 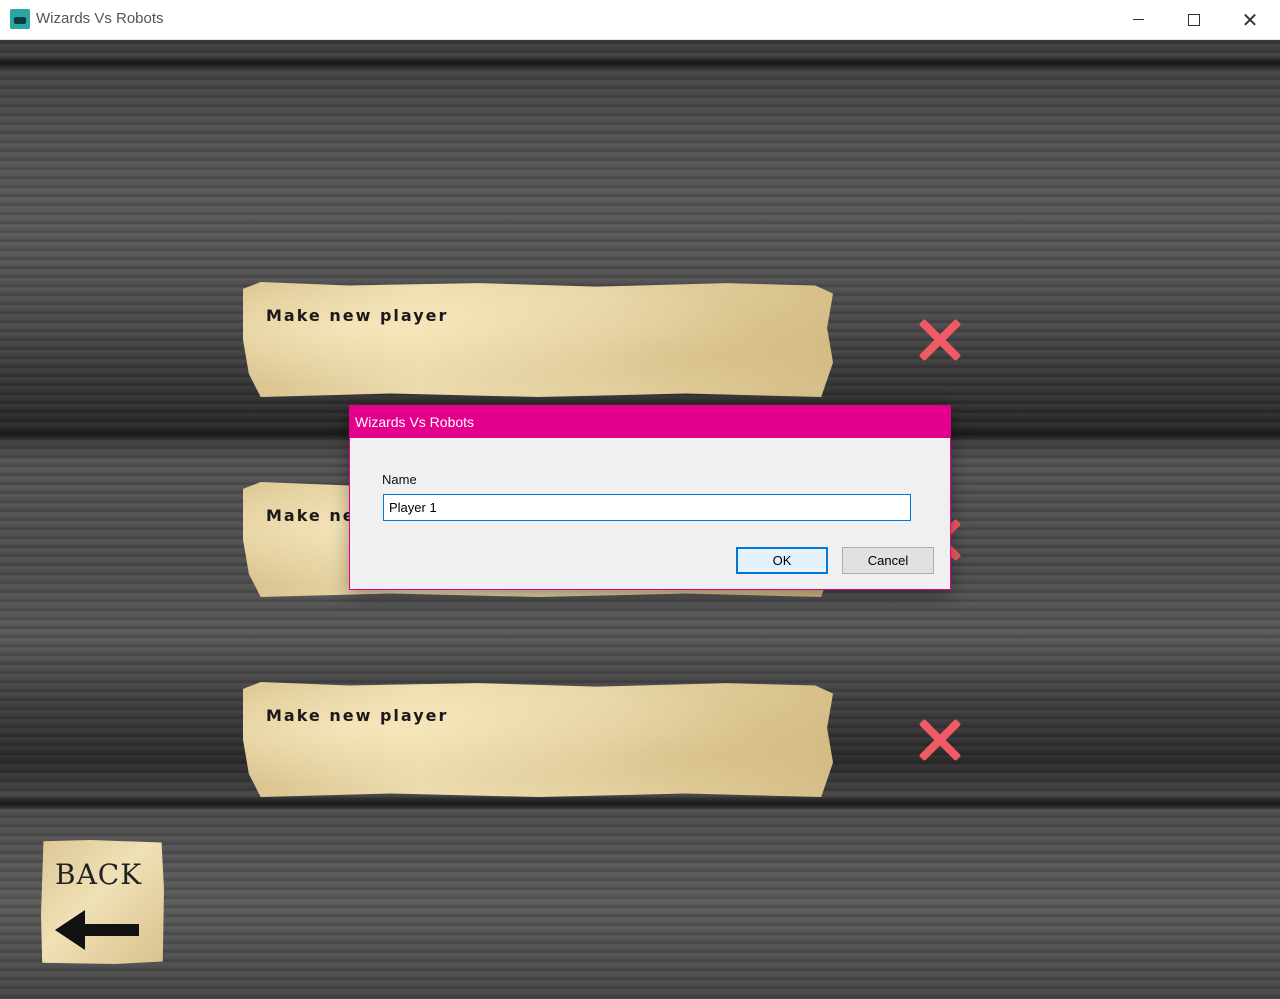 I want to click on delete-slot-3-red-x-icon, so click(x=940, y=740).